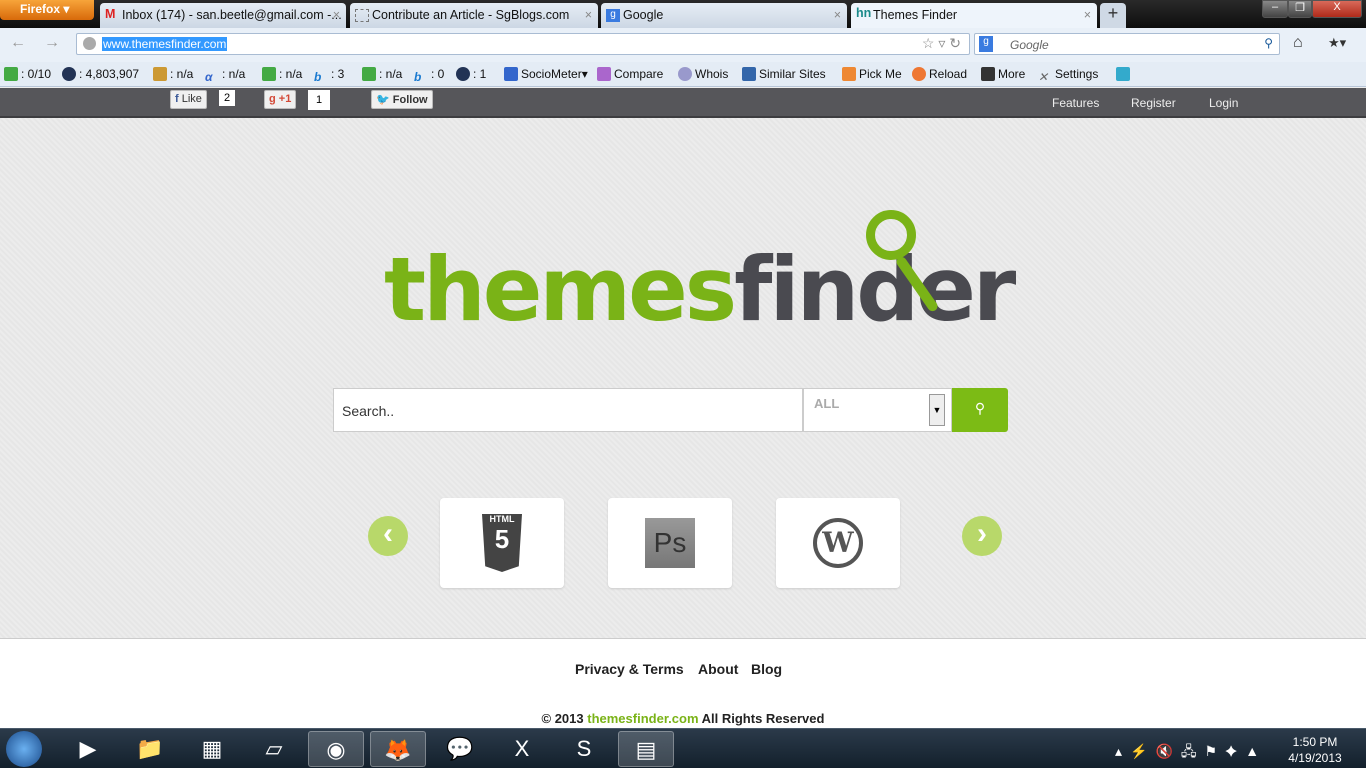 This screenshot has width=1366, height=768. I want to click on explorer-icon: 📁, so click(150, 749).